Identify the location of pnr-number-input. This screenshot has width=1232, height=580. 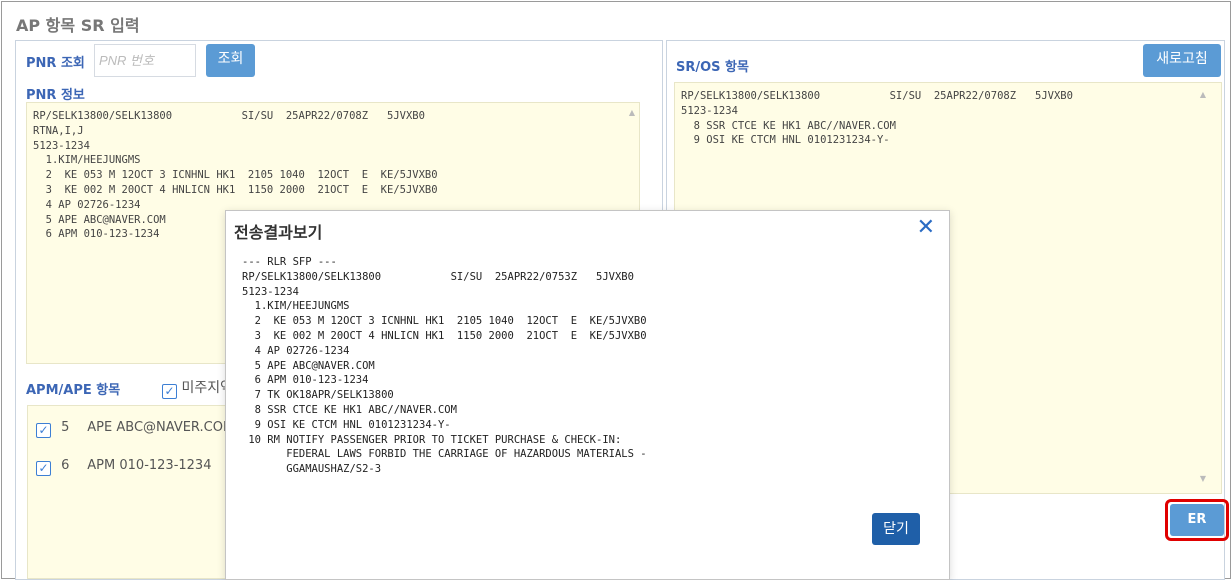
(145, 60).